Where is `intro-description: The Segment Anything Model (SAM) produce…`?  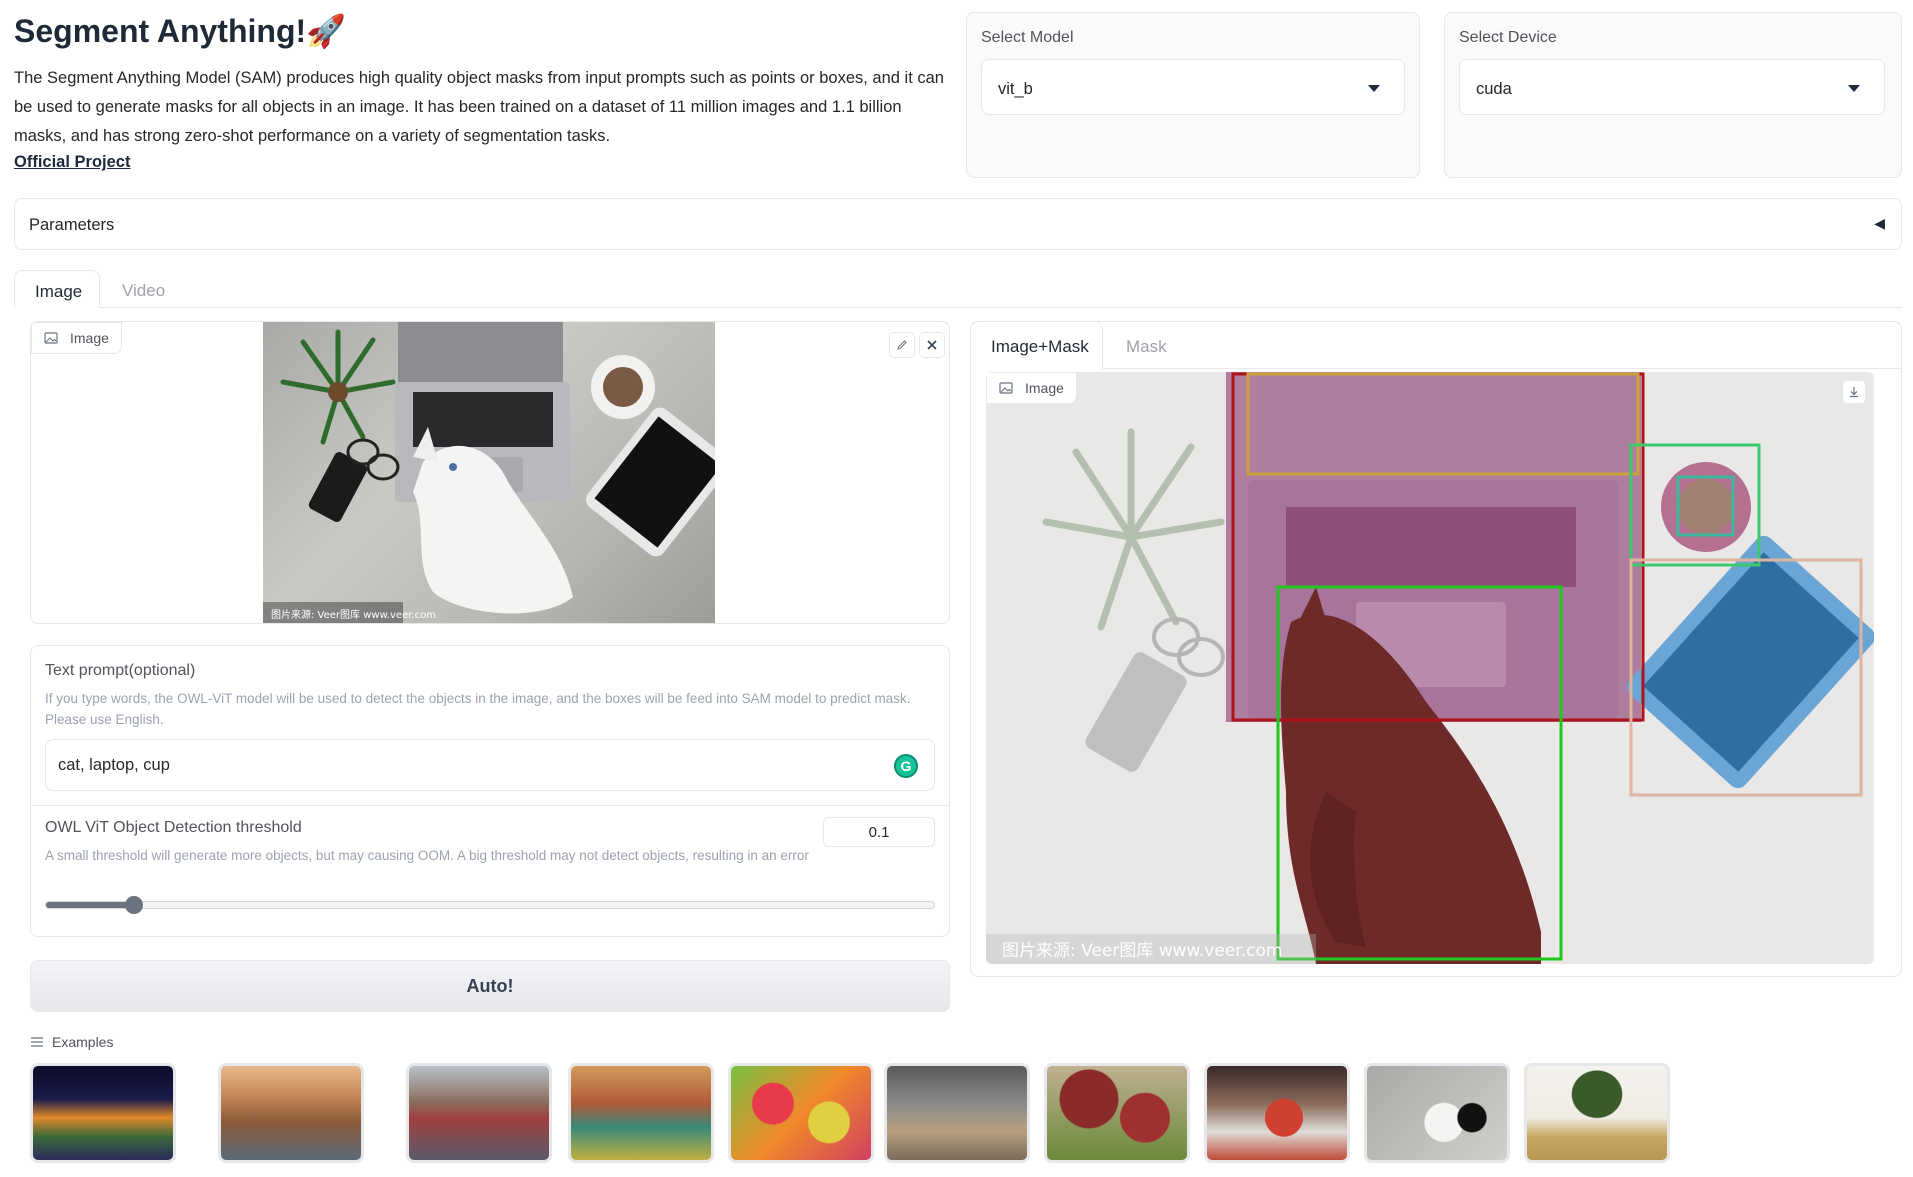 intro-description: The Segment Anything Model (SAM) produce… is located at coordinates (479, 107).